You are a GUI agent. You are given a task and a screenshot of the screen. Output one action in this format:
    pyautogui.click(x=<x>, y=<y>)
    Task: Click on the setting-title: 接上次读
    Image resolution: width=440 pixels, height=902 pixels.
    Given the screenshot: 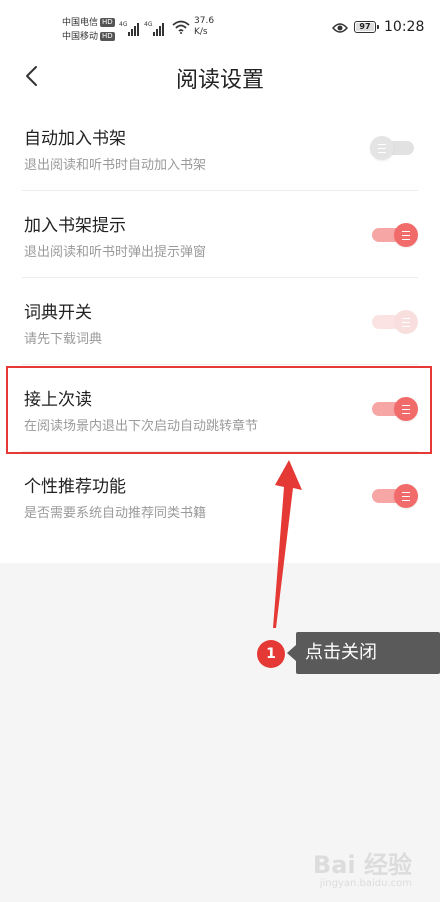 What is the action you would take?
    pyautogui.click(x=58, y=400)
    